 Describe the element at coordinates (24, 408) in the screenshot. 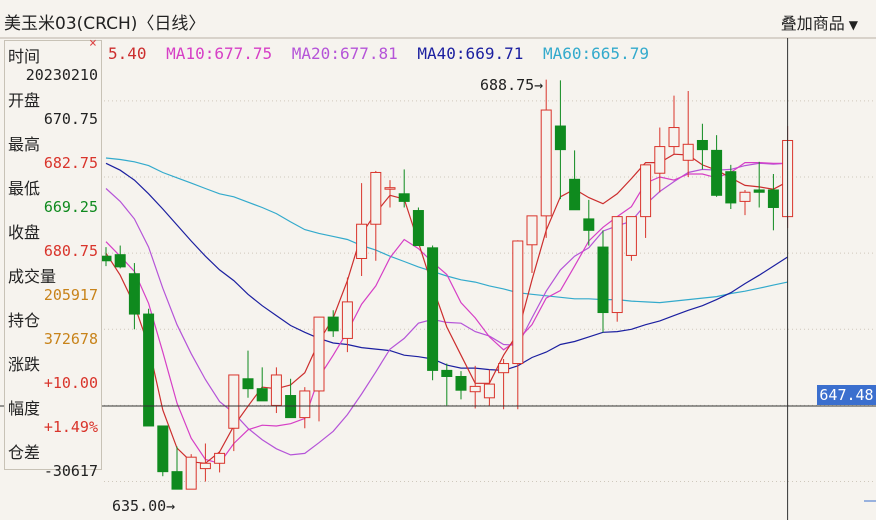

I see `percent-label: 幅度` at that location.